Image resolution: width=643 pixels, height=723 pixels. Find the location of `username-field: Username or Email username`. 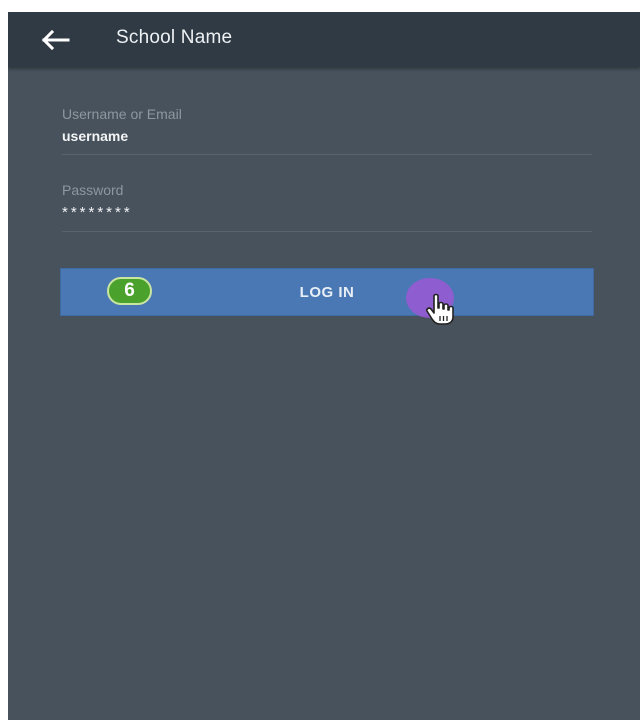

username-field: Username or Email username is located at coordinates (327, 130).